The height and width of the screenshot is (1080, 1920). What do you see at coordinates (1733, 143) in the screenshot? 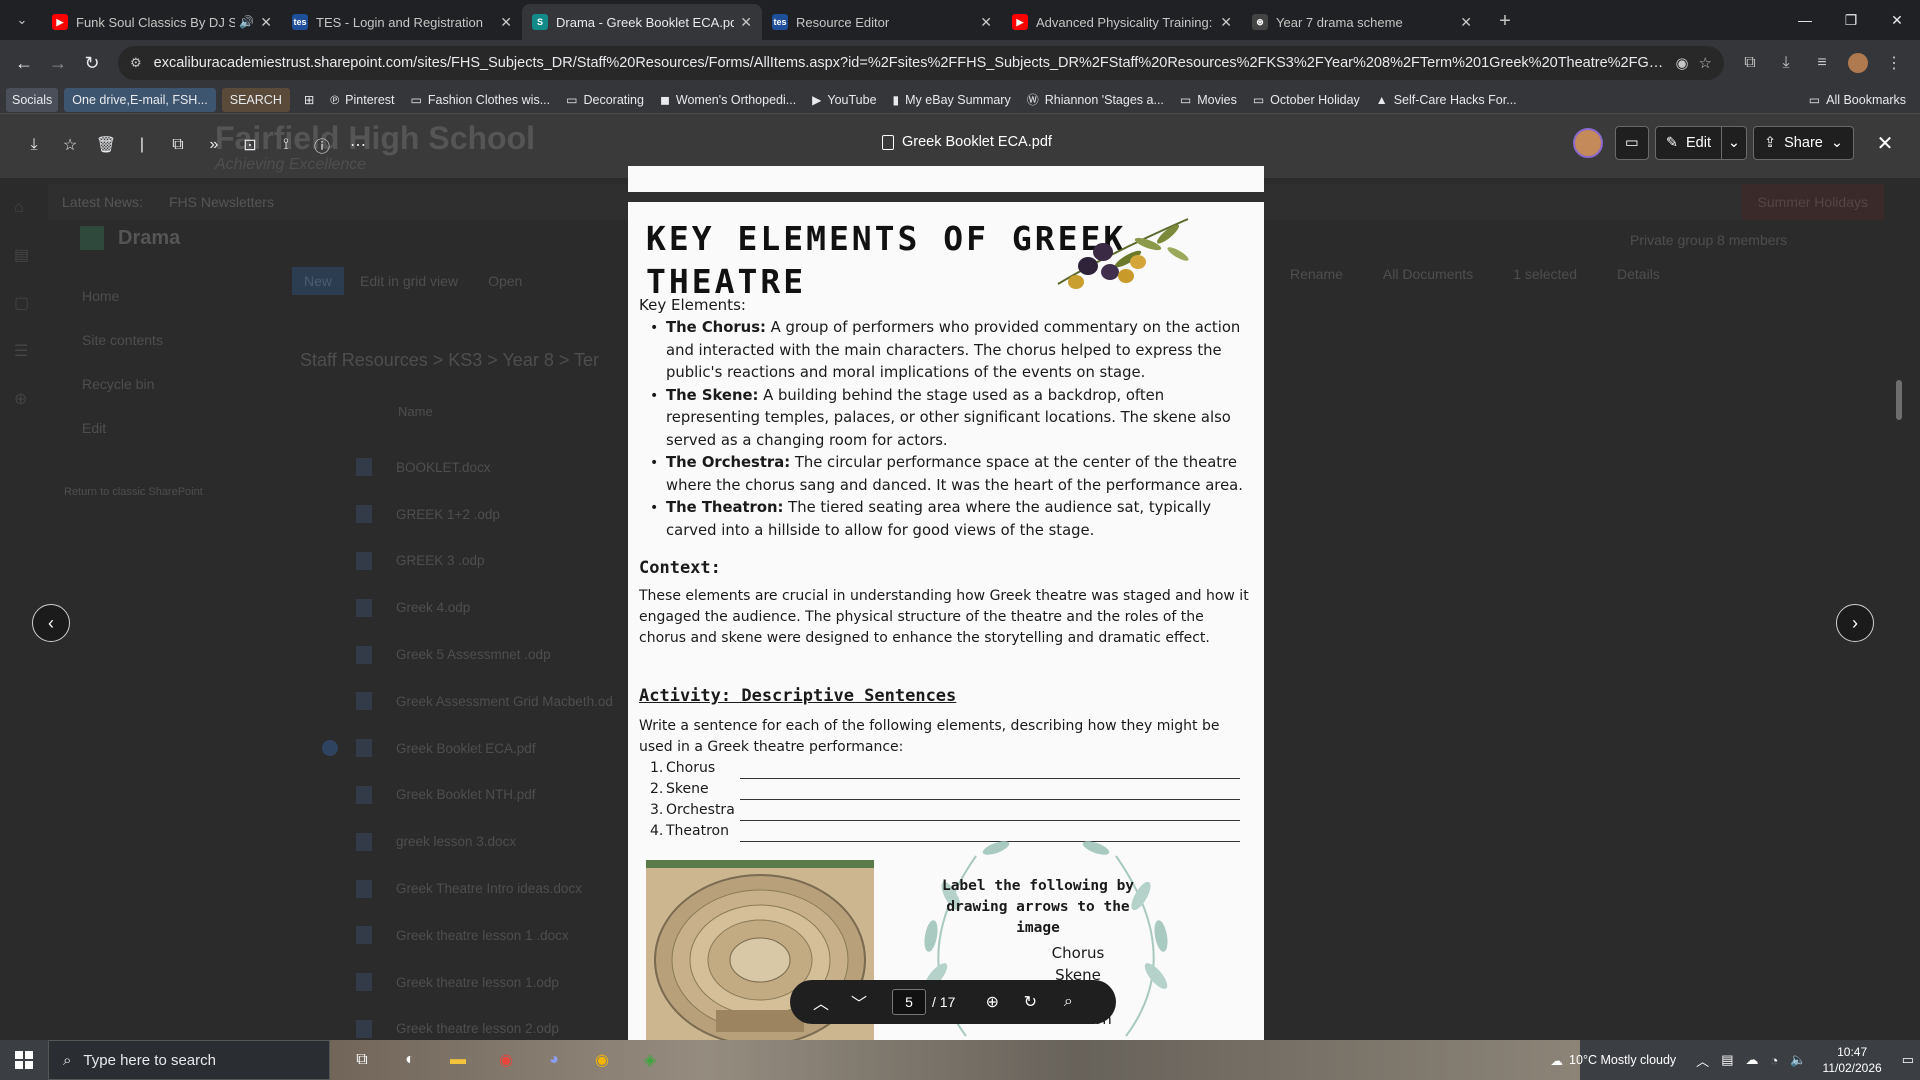
I see `edit-options-button: ⌄` at bounding box center [1733, 143].